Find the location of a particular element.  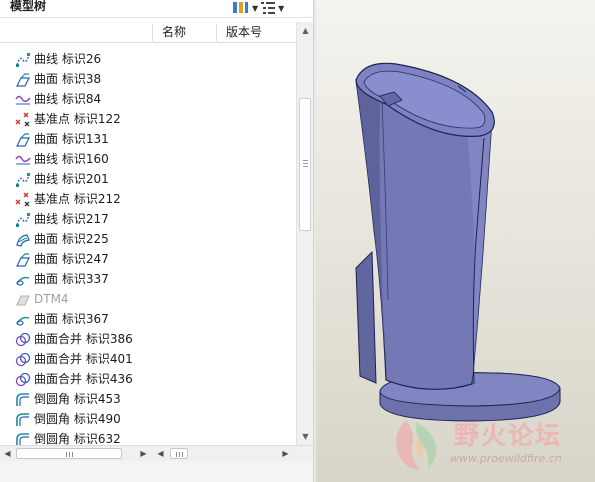

tree-item-label: 基准点 标识212 is located at coordinates (77, 199).